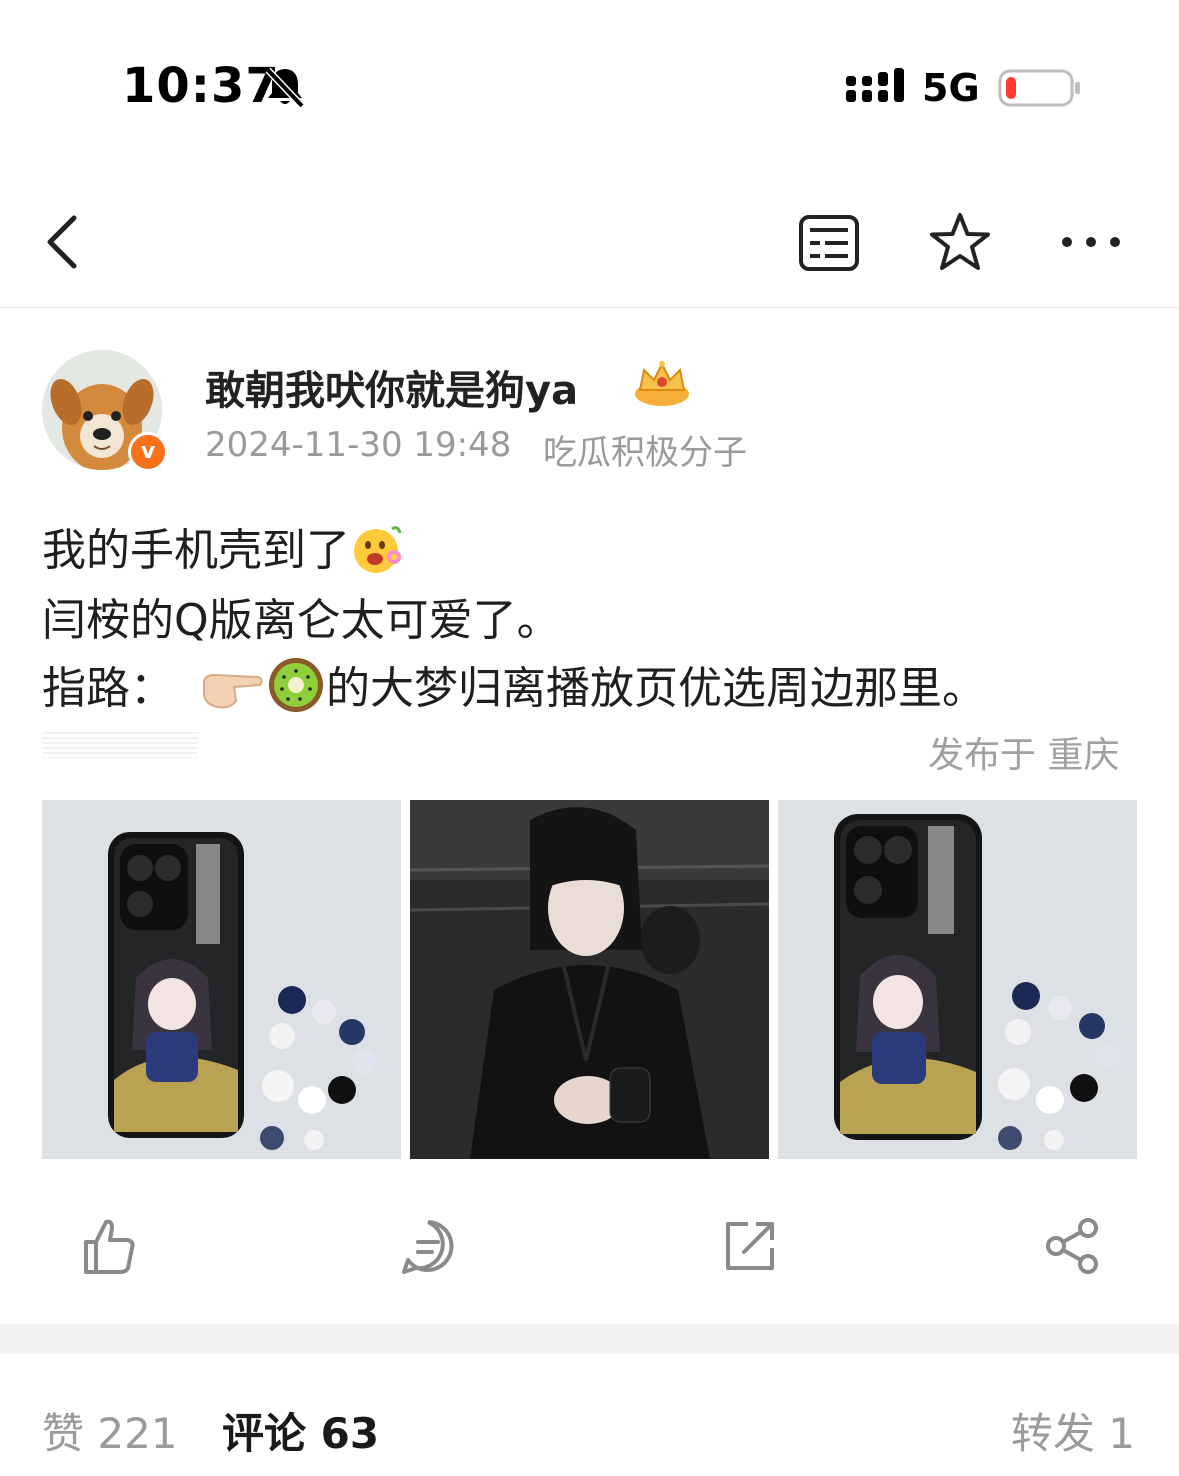  Describe the element at coordinates (63, 242) in the screenshot. I see `back-chevron-icon` at that location.